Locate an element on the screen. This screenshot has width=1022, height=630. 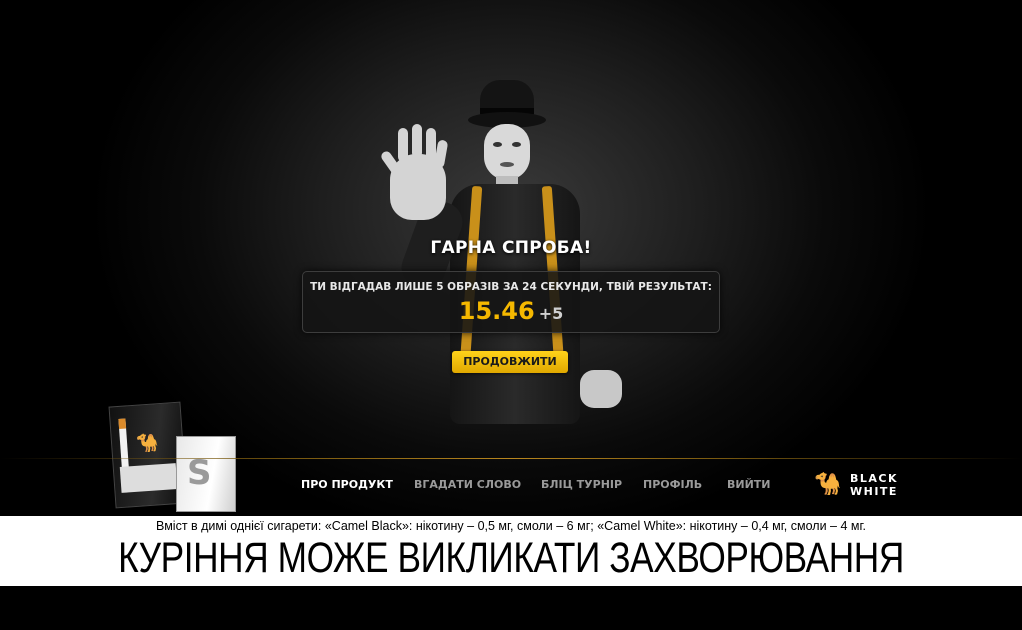
bonus-value: +5 is located at coordinates (551, 313).